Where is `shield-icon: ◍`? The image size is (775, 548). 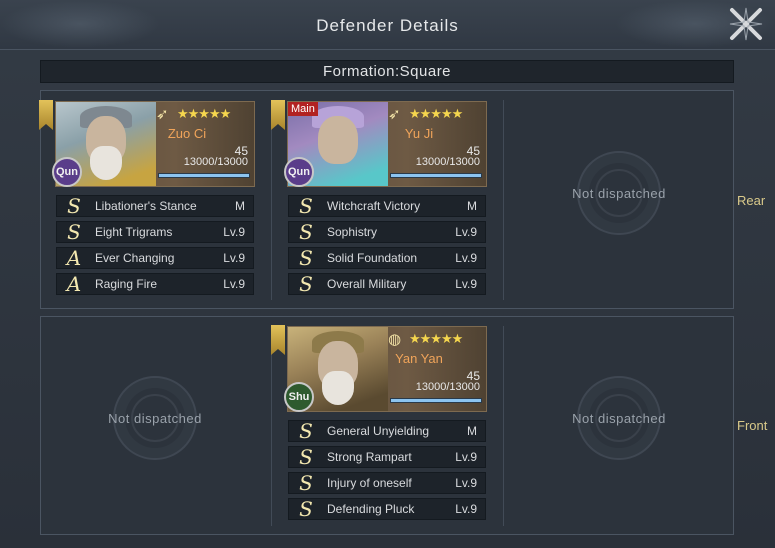 shield-icon: ◍ is located at coordinates (395, 339).